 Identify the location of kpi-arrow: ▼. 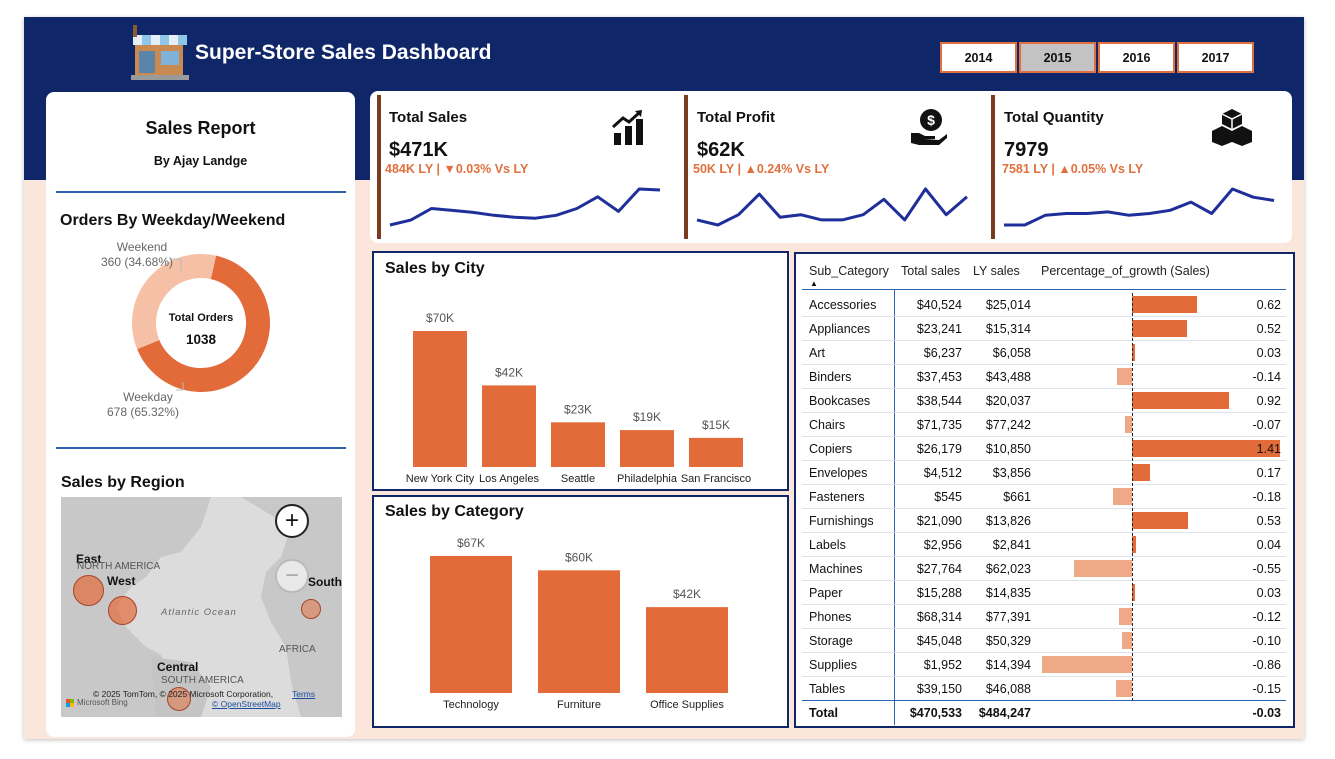
(449, 169).